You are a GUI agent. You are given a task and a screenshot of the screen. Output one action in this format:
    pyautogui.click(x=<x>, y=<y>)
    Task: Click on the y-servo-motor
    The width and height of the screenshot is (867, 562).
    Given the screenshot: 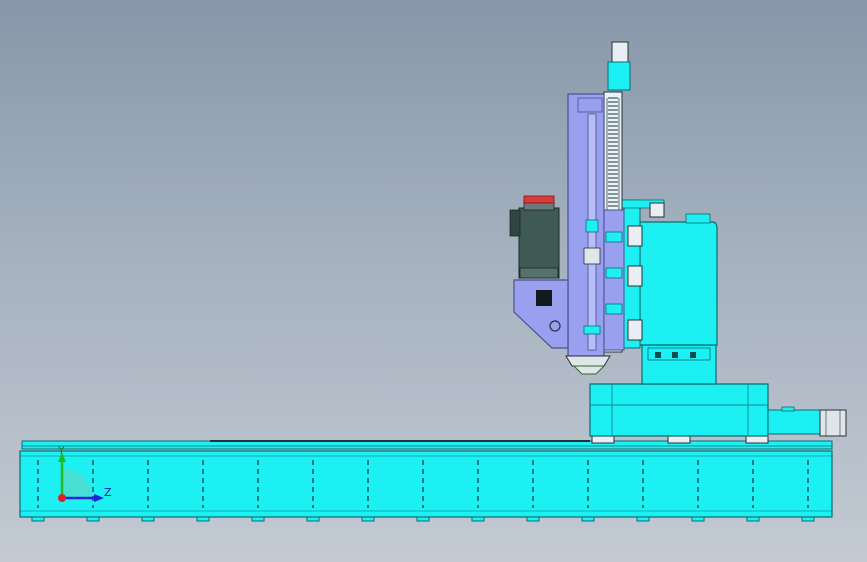 What is the action you would take?
    pyautogui.click(x=620, y=52)
    